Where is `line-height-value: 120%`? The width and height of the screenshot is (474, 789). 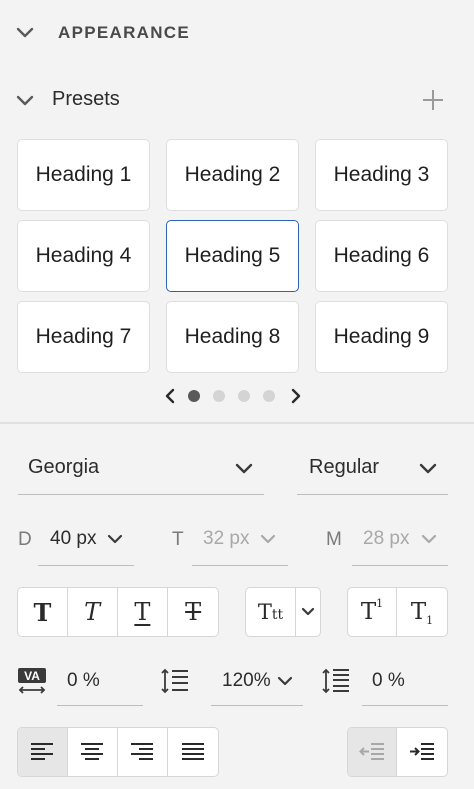
line-height-value: 120% is located at coordinates (246, 680).